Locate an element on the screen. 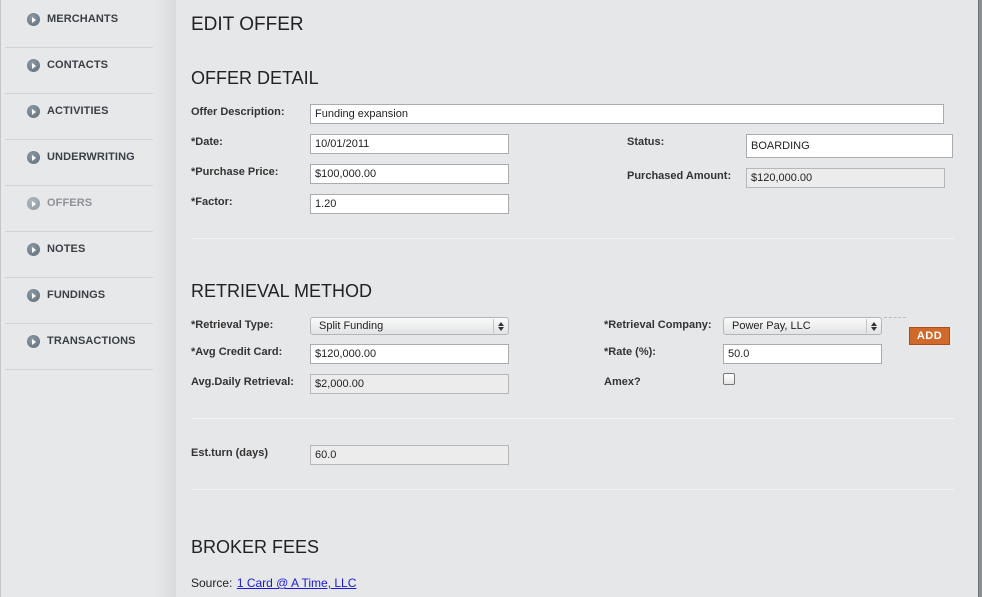 This screenshot has width=982, height=597. broker-source-row: Source: 1 Card @ A Time, LLC is located at coordinates (273, 583).